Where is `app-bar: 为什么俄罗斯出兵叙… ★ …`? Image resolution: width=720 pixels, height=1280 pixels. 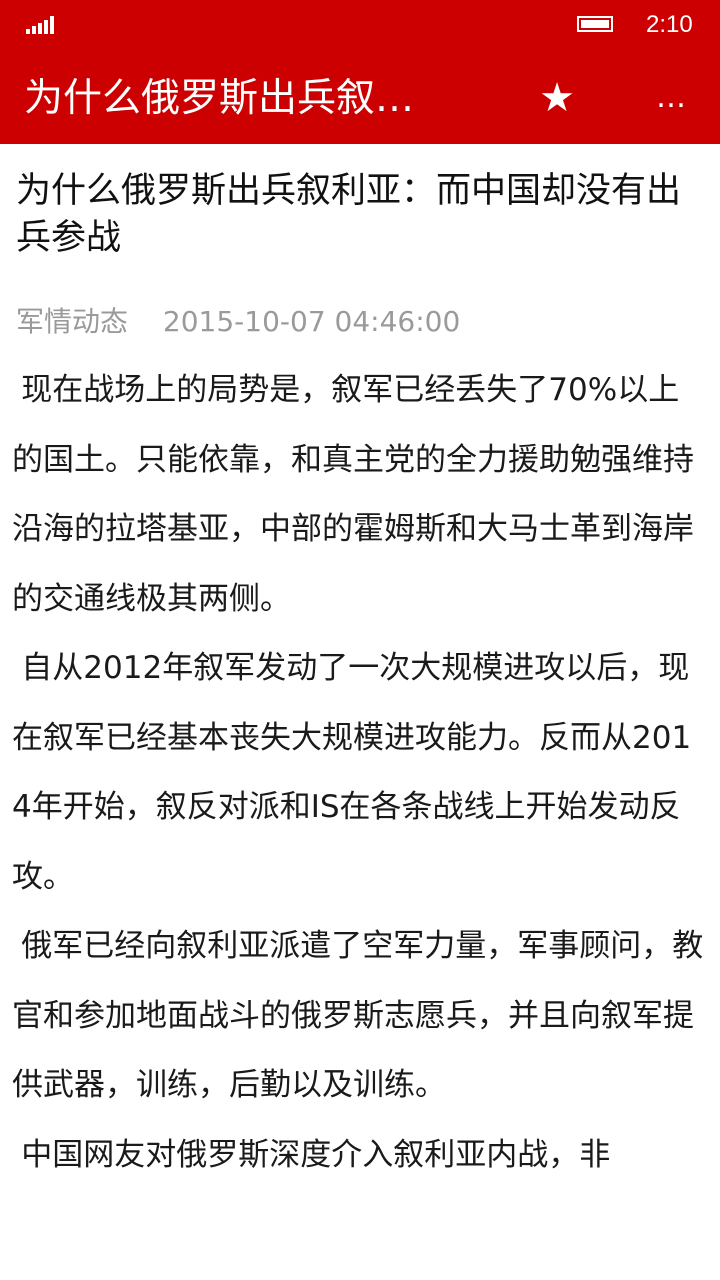 app-bar: 为什么俄罗斯出兵叙… ★ … is located at coordinates (360, 98).